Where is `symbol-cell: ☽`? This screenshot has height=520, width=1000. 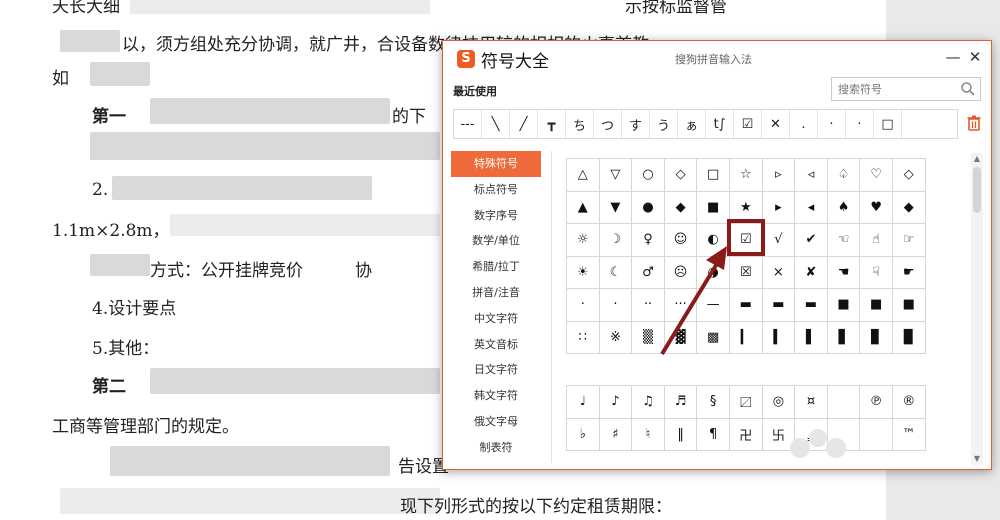
symbol-cell: ☽ is located at coordinates (616, 240).